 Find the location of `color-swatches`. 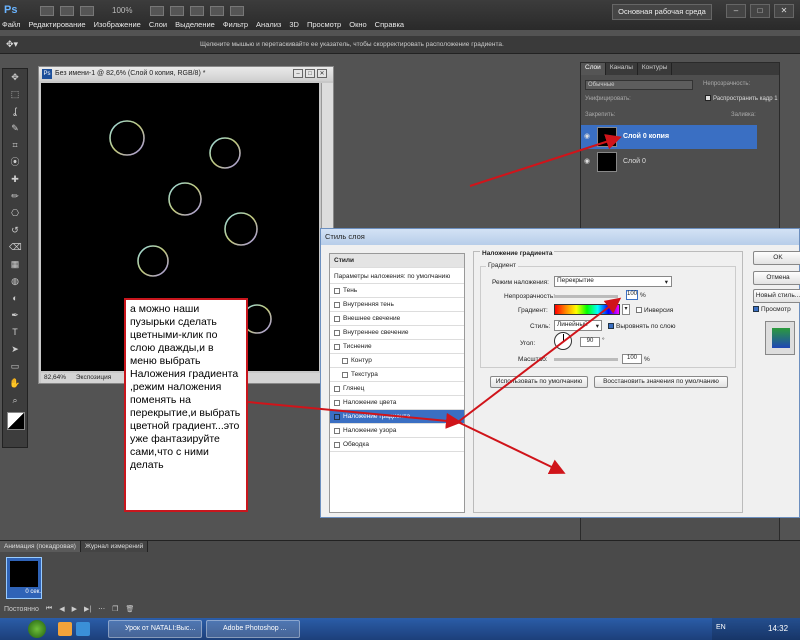

color-swatches is located at coordinates (16, 421).